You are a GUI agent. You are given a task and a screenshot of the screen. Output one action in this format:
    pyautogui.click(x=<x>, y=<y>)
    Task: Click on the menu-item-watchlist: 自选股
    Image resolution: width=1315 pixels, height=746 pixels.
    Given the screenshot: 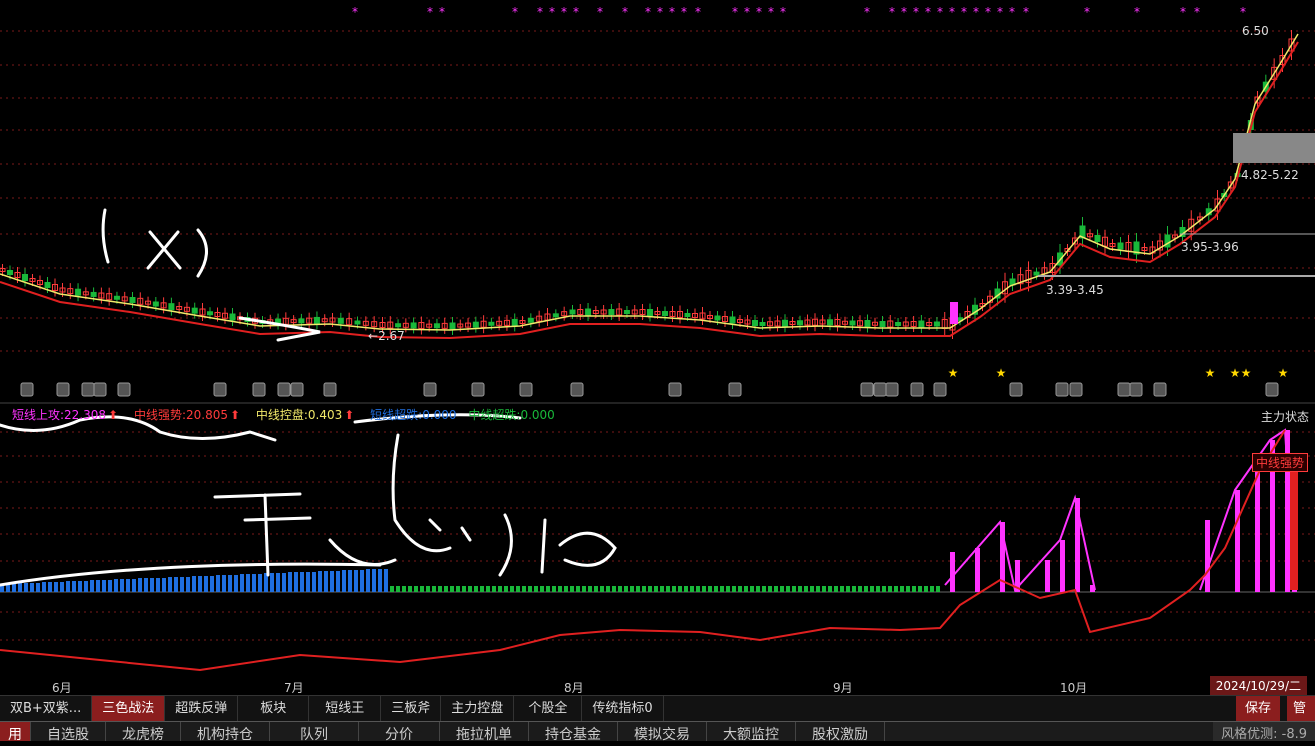 What is the action you would take?
    pyautogui.click(x=68, y=731)
    